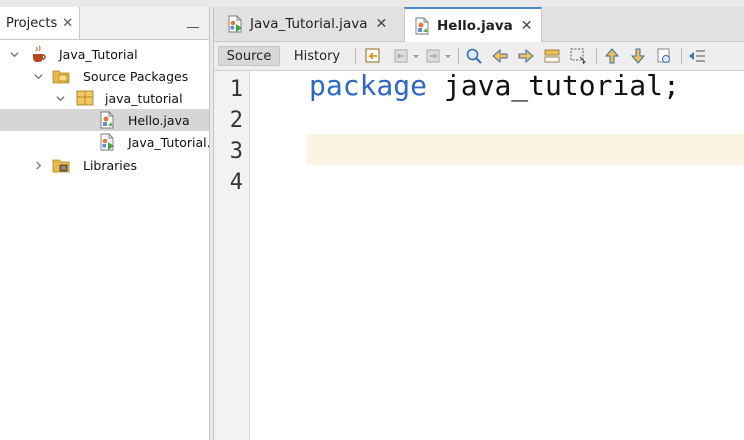 This screenshot has width=744, height=440. What do you see at coordinates (578, 56) in the screenshot?
I see `rectangular-selection-icon` at bounding box center [578, 56].